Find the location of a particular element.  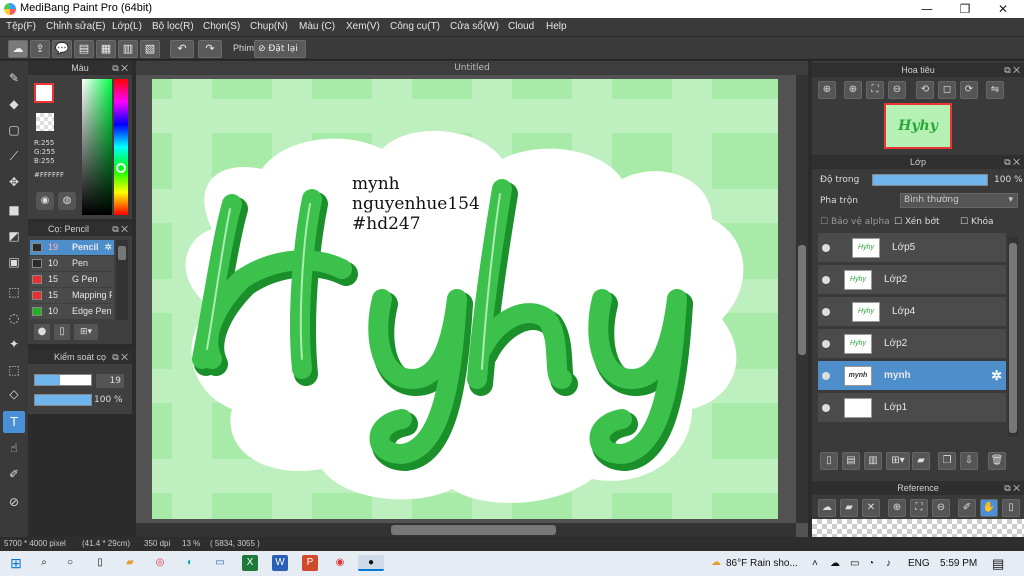

zoom-in-icon: ⊕ is located at coordinates (853, 90).